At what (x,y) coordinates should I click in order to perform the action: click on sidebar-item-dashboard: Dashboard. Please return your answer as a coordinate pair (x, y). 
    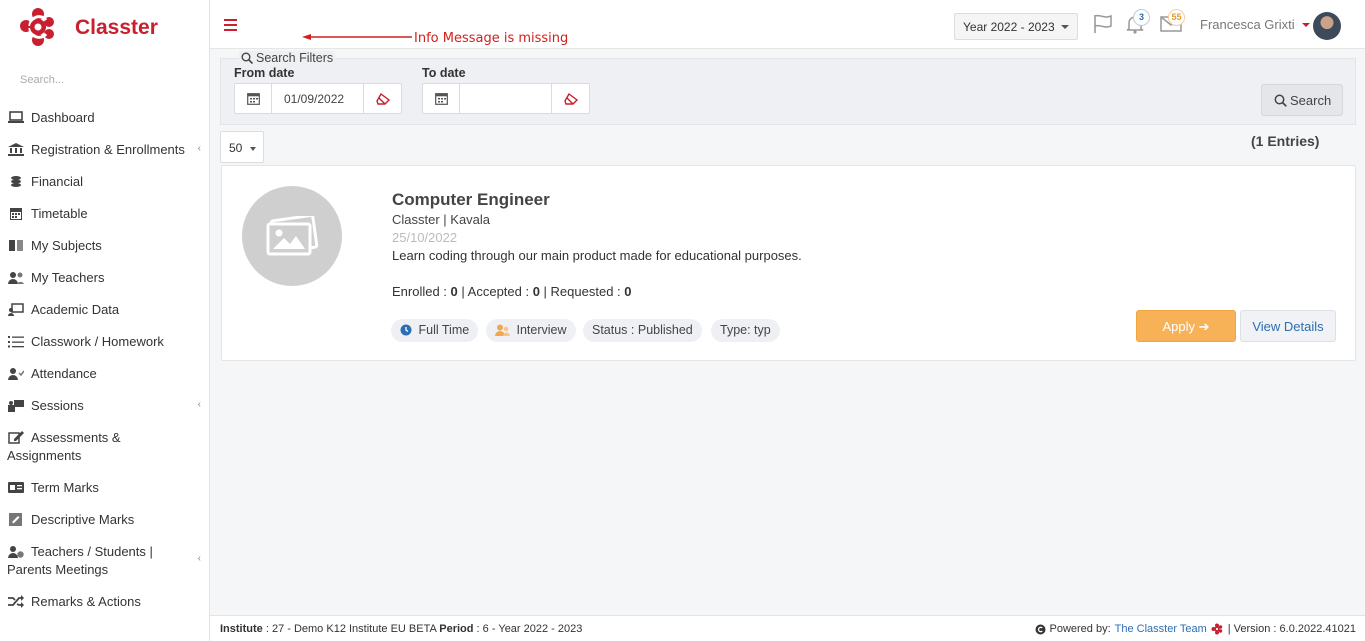
    Looking at the image, I should click on (104, 118).